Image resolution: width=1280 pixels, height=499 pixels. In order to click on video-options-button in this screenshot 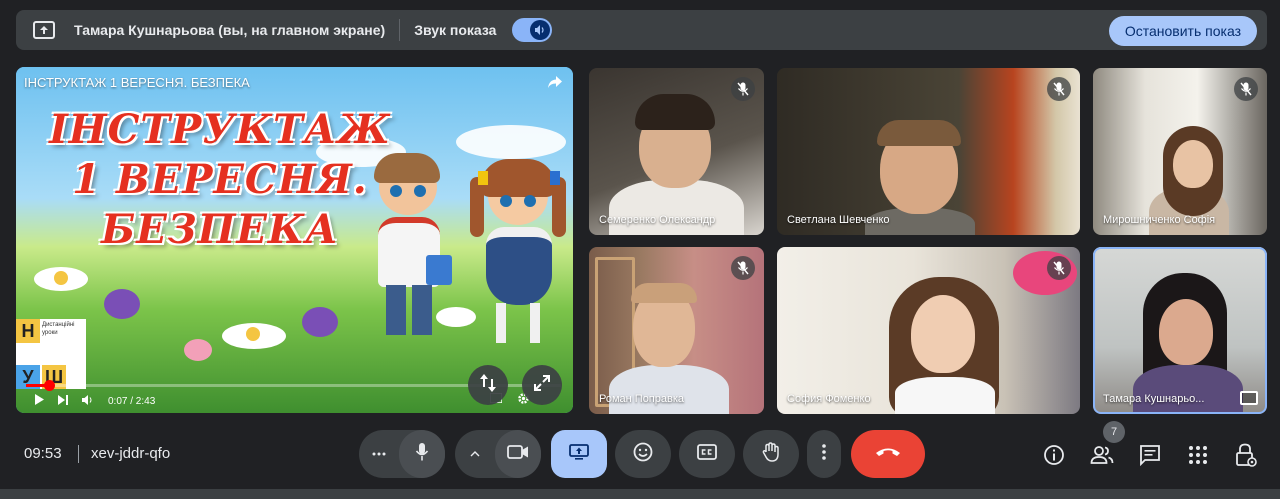, I will do `click(475, 454)`.